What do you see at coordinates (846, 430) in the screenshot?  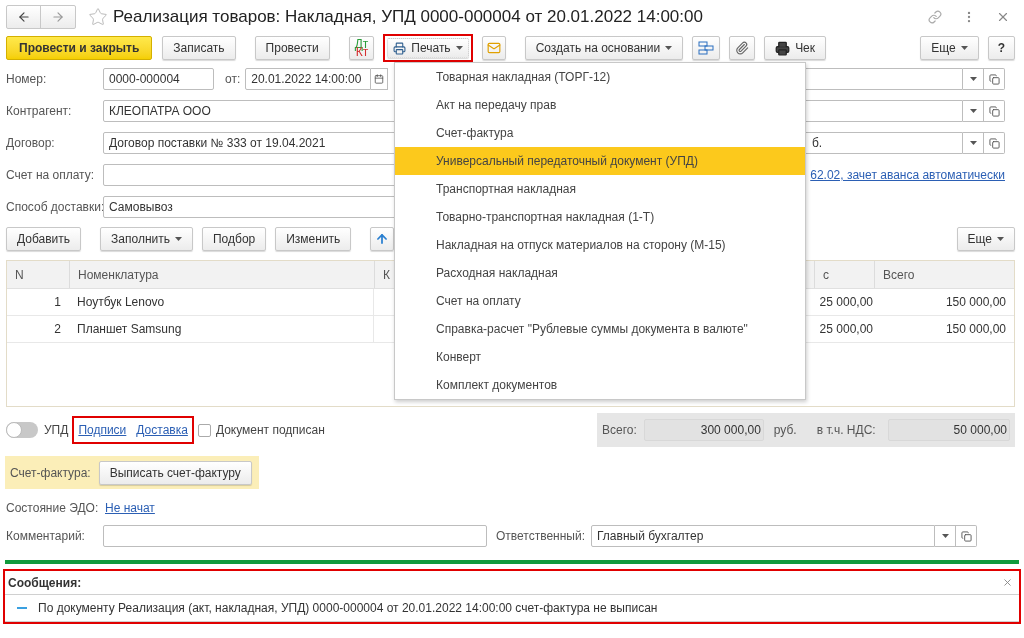 I see `vat-label: в т.ч. НДС:` at bounding box center [846, 430].